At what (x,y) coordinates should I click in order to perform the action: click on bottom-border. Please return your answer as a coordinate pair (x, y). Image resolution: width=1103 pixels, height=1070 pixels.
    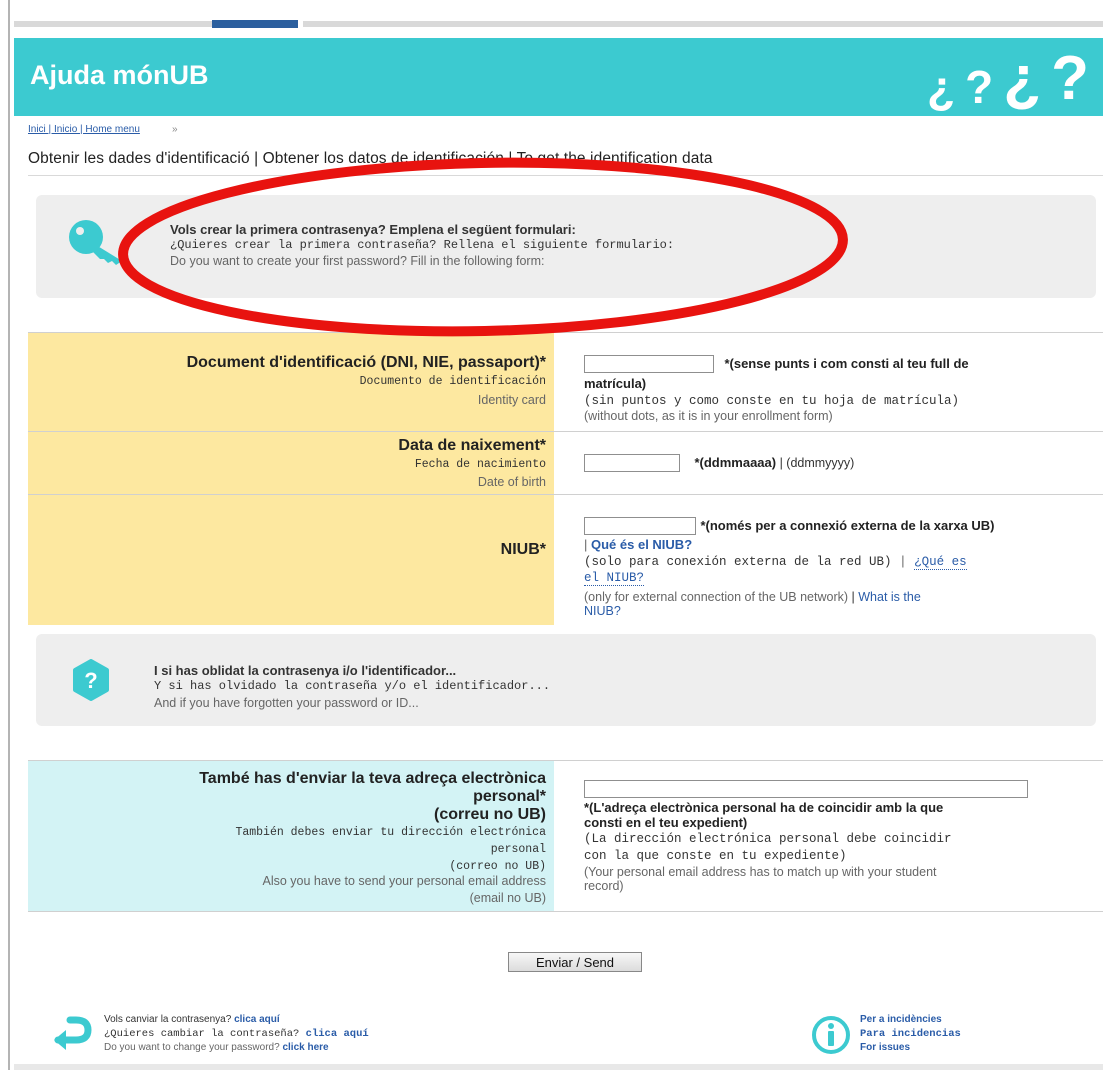
    Looking at the image, I should click on (558, 1067).